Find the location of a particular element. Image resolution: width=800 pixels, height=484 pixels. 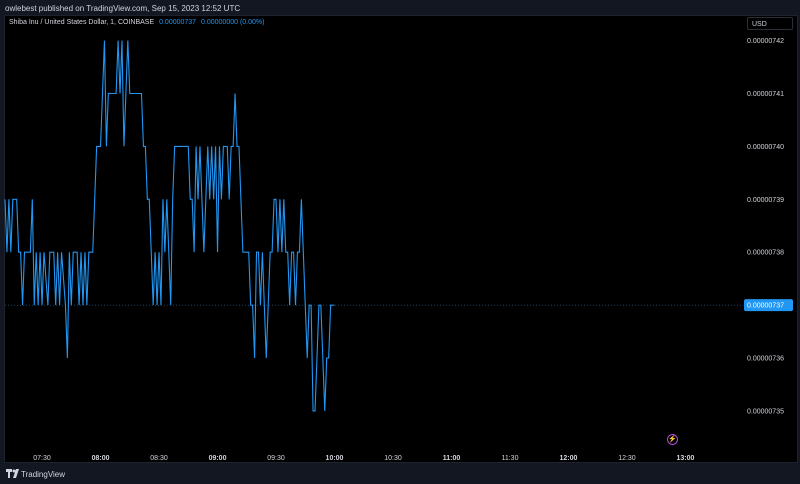

x-tick-label: 11:00 is located at coordinates (452, 458).